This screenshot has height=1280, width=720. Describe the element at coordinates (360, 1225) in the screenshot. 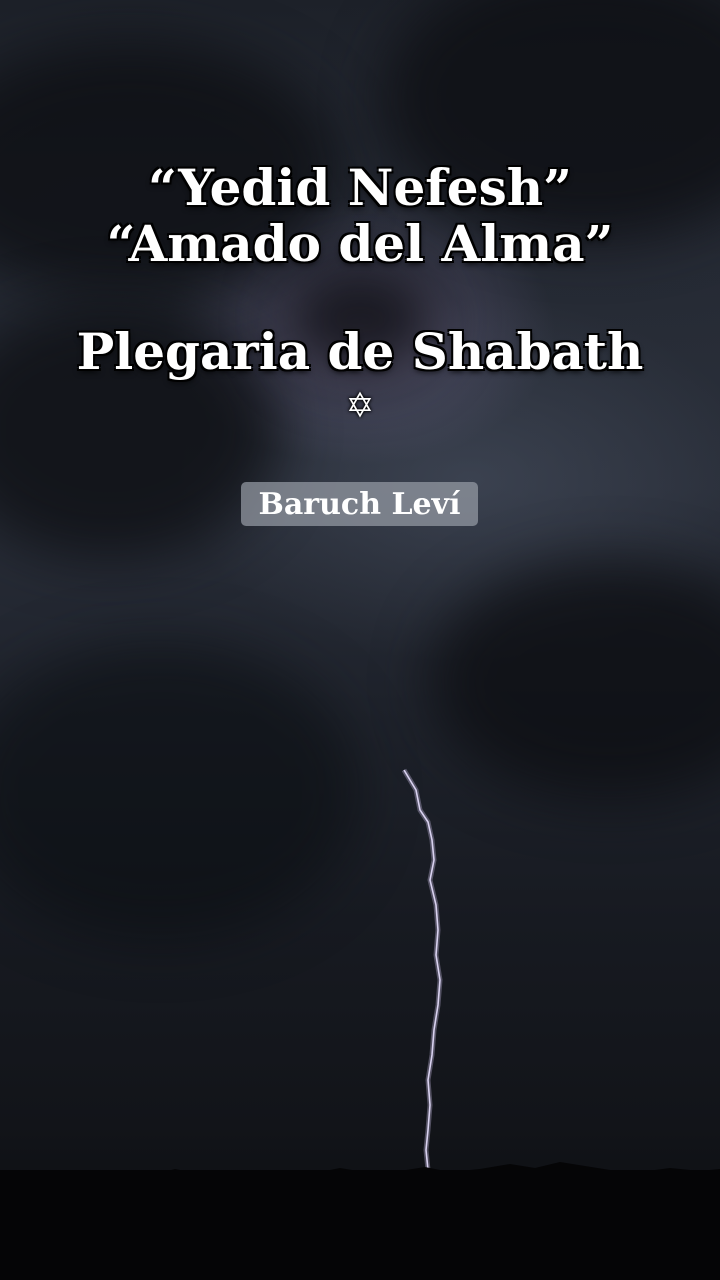

I see `ground` at that location.